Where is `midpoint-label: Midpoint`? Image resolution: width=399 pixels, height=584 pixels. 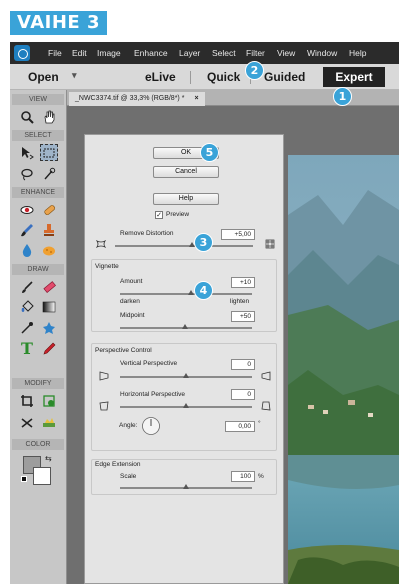
midpoint-label: Midpoint is located at coordinates (132, 315).